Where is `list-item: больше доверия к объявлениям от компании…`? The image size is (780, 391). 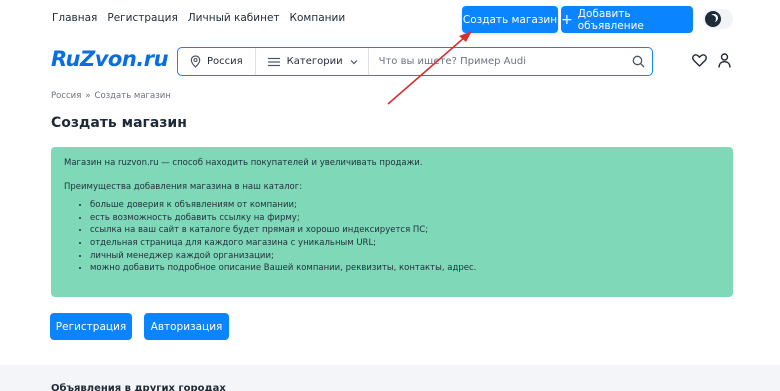 list-item: больше доверия к объявлениям от компании… is located at coordinates (405, 205).